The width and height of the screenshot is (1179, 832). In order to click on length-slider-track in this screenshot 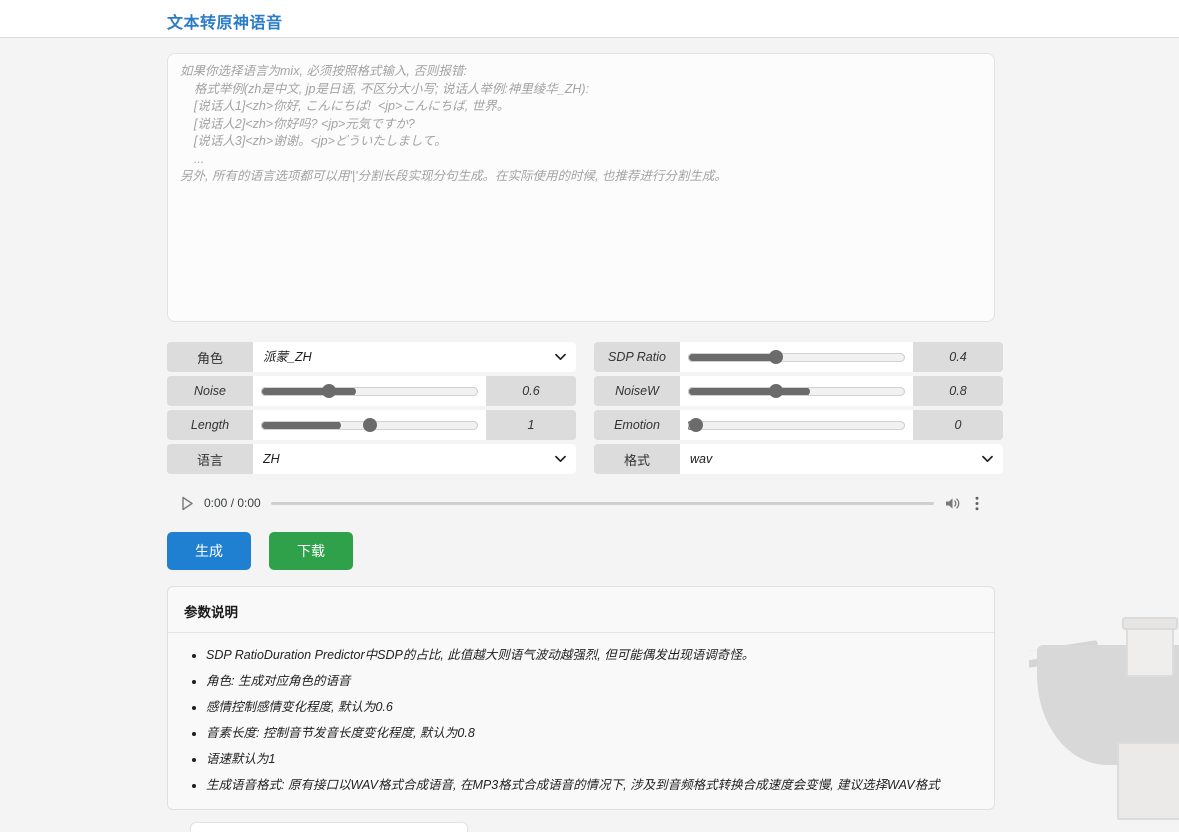, I will do `click(369, 425)`.